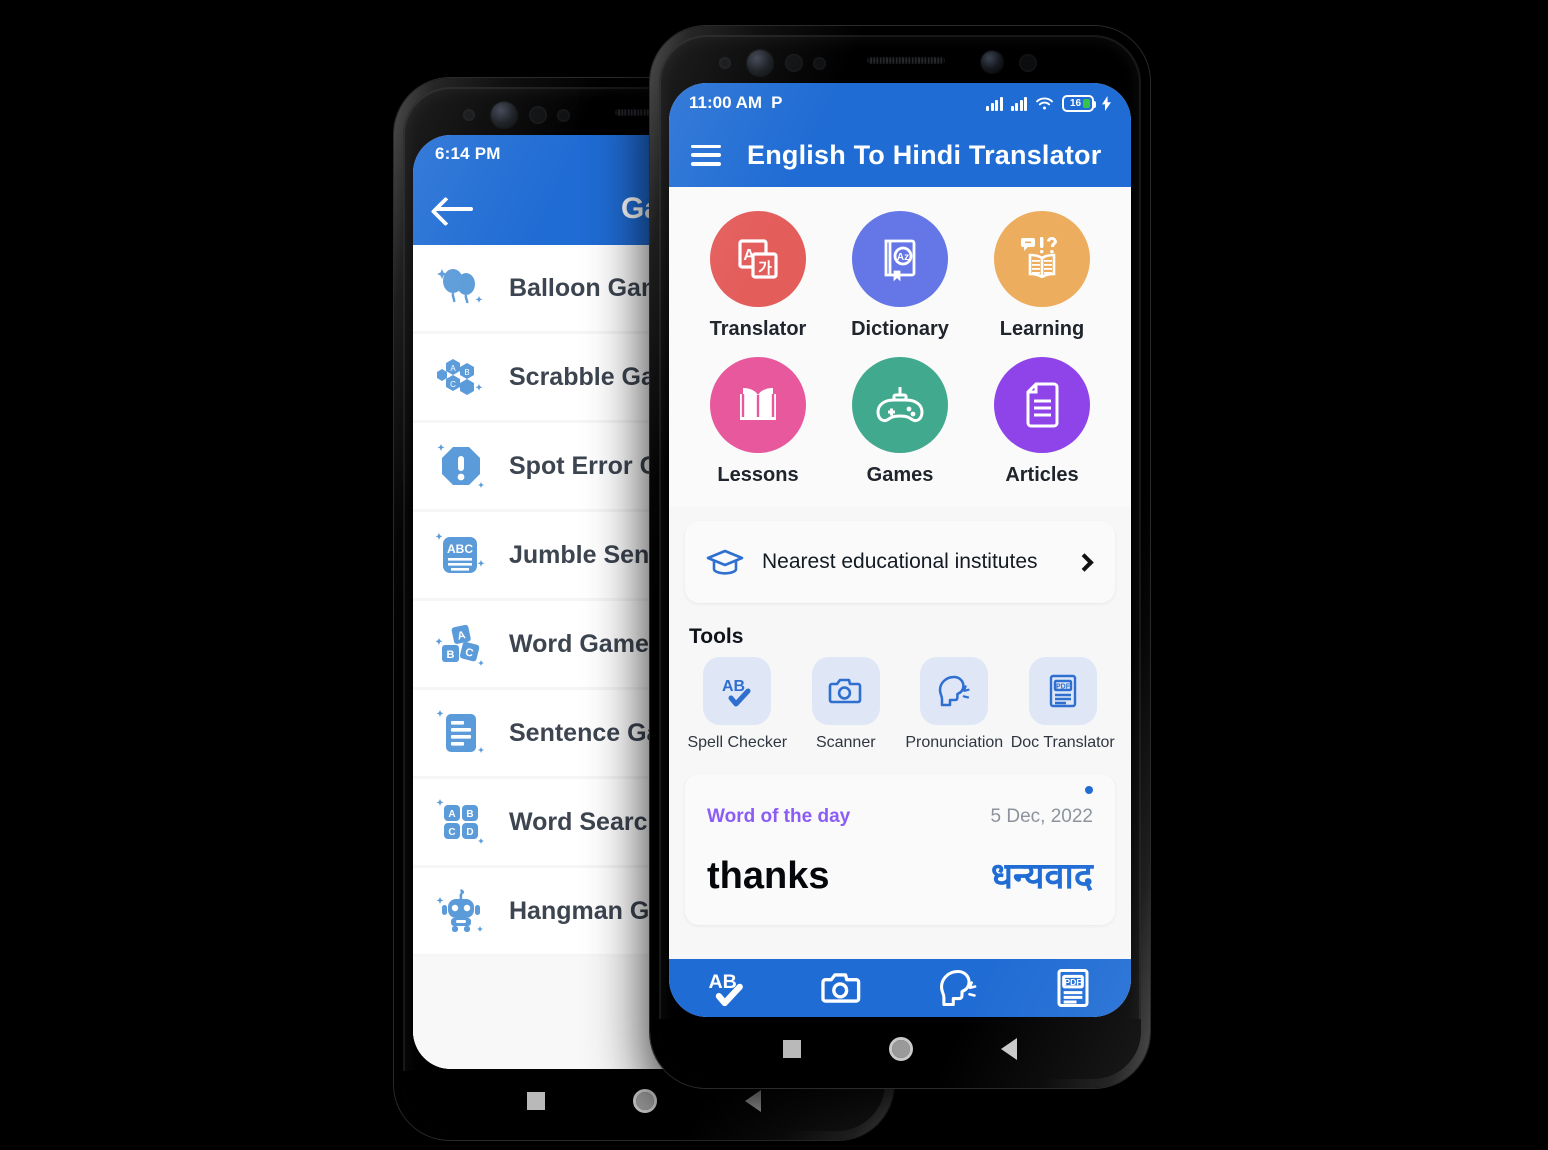  Describe the element at coordinates (460, 286) in the screenshot. I see `balloon-icon` at that location.